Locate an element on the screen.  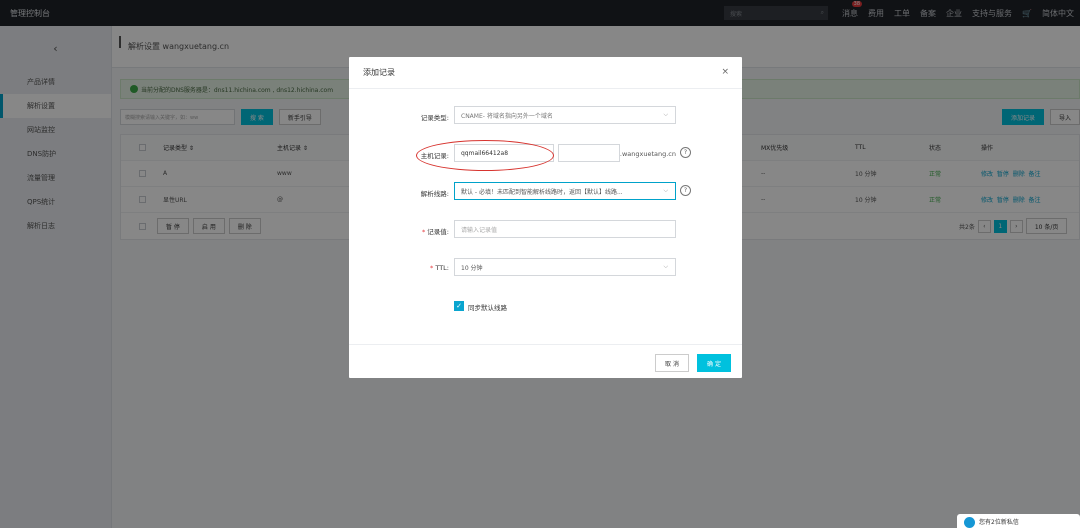
ttl-label: * TTL: is located at coordinates (439, 268).